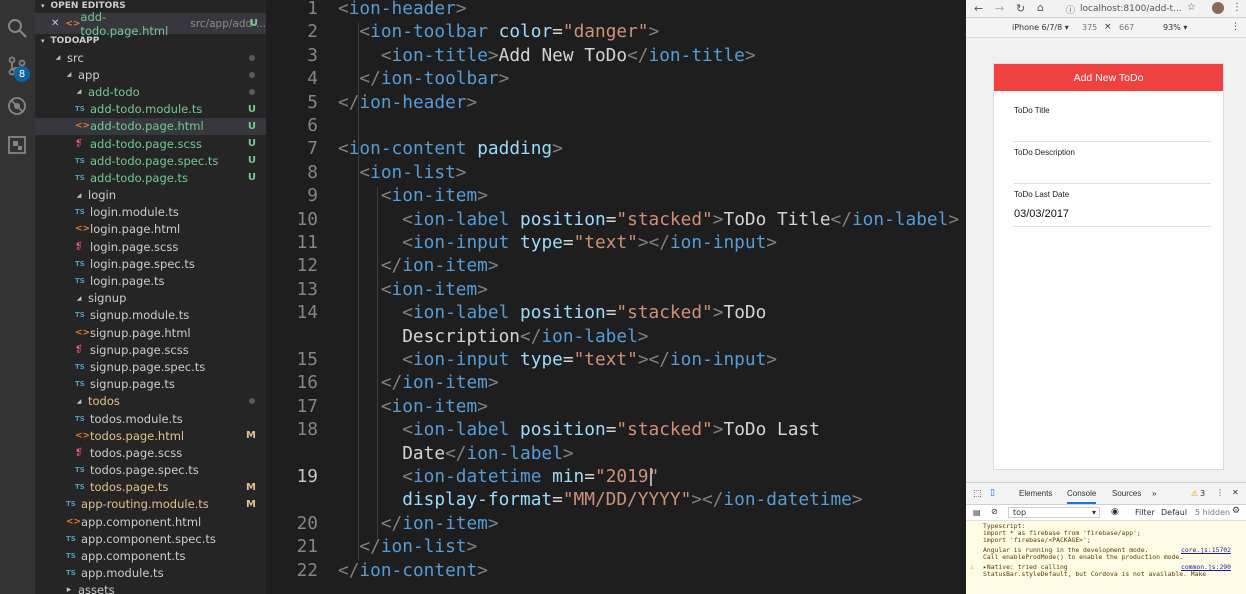  What do you see at coordinates (150, 177) in the screenshot?
I see `file-add-todo-page-ts: TS add-todo.page.ts U` at bounding box center [150, 177].